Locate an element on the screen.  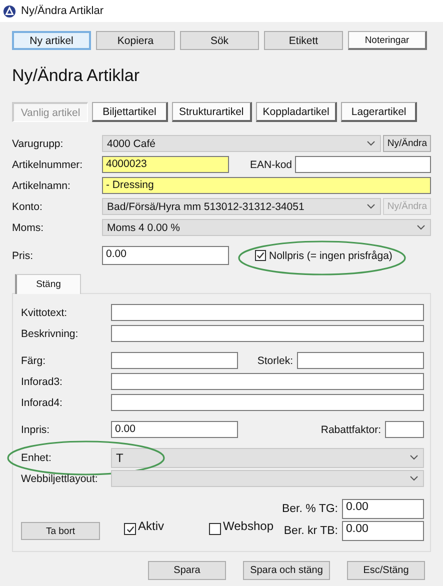
field-label: Webbiljettlayout: is located at coordinates (60, 478).